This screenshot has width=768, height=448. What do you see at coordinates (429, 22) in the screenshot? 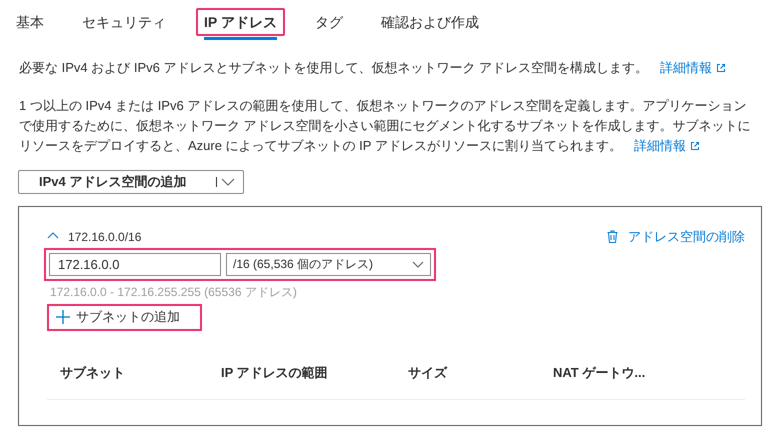
I see `tab: 確認および作成` at bounding box center [429, 22].